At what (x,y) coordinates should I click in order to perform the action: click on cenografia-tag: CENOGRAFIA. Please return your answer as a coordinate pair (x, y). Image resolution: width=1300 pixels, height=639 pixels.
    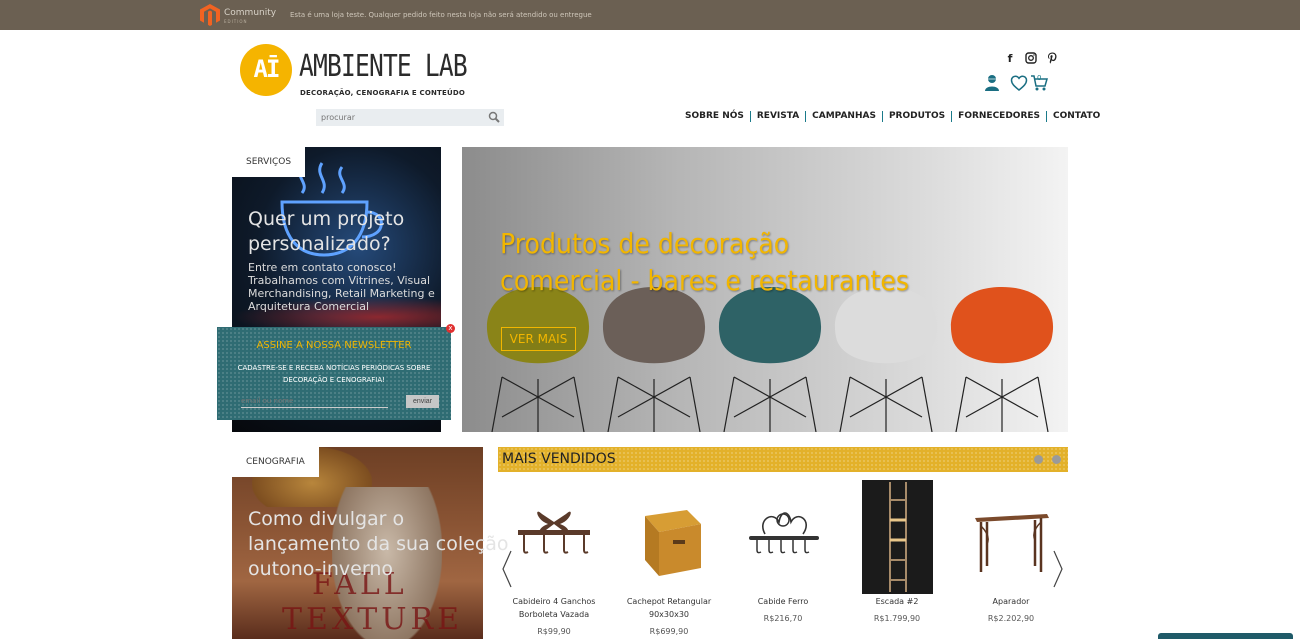
    Looking at the image, I should click on (275, 462).